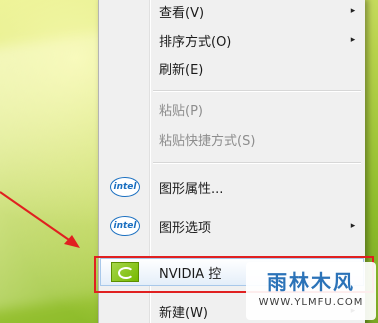 The width and height of the screenshot is (378, 323). I want to click on menu-item-label: 刷新(E), so click(181, 70).